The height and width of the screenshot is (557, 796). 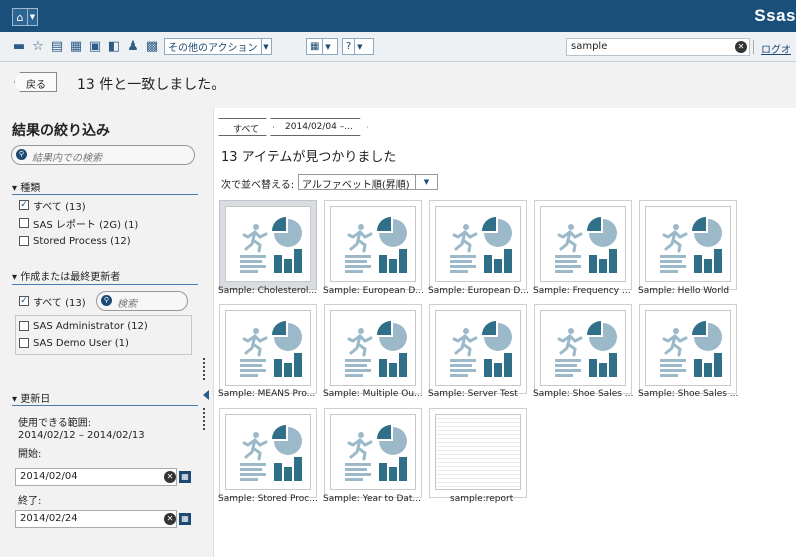 What do you see at coordinates (52, 302) in the screenshot?
I see `author-filter-all: ✓ すべて (13)` at bounding box center [52, 302].